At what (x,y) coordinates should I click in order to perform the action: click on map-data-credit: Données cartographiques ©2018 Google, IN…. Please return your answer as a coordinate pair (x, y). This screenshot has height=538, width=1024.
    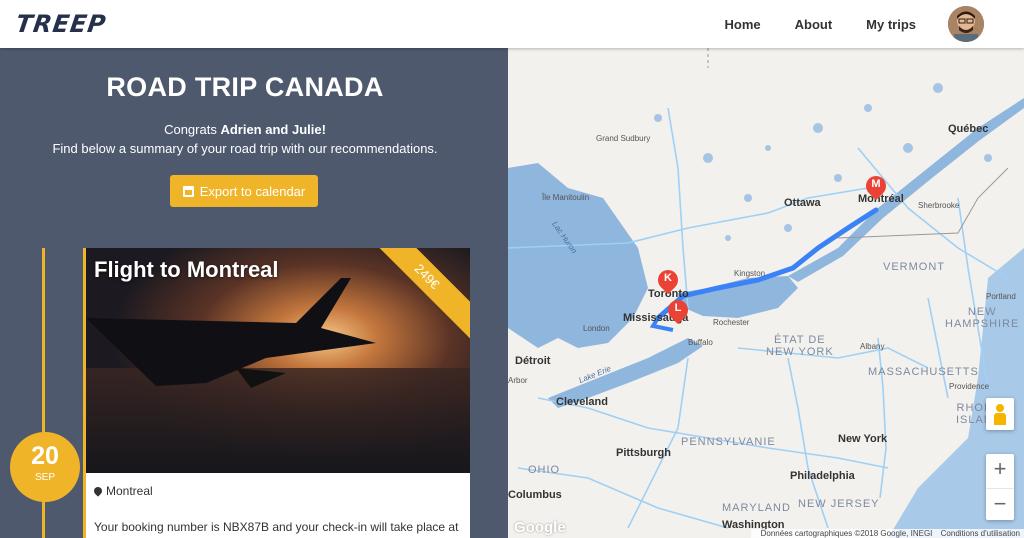
    Looking at the image, I should click on (846, 533).